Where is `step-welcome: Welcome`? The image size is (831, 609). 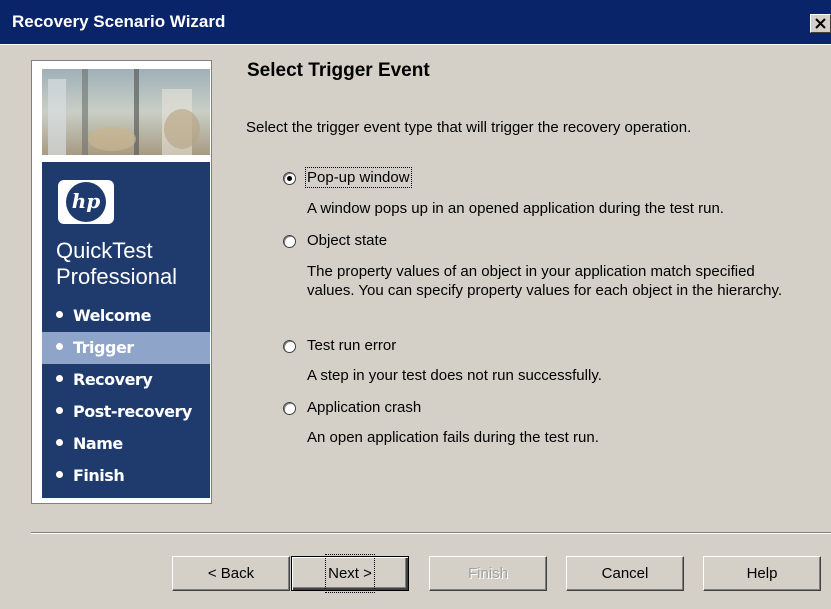
step-welcome: Welcome is located at coordinates (126, 316).